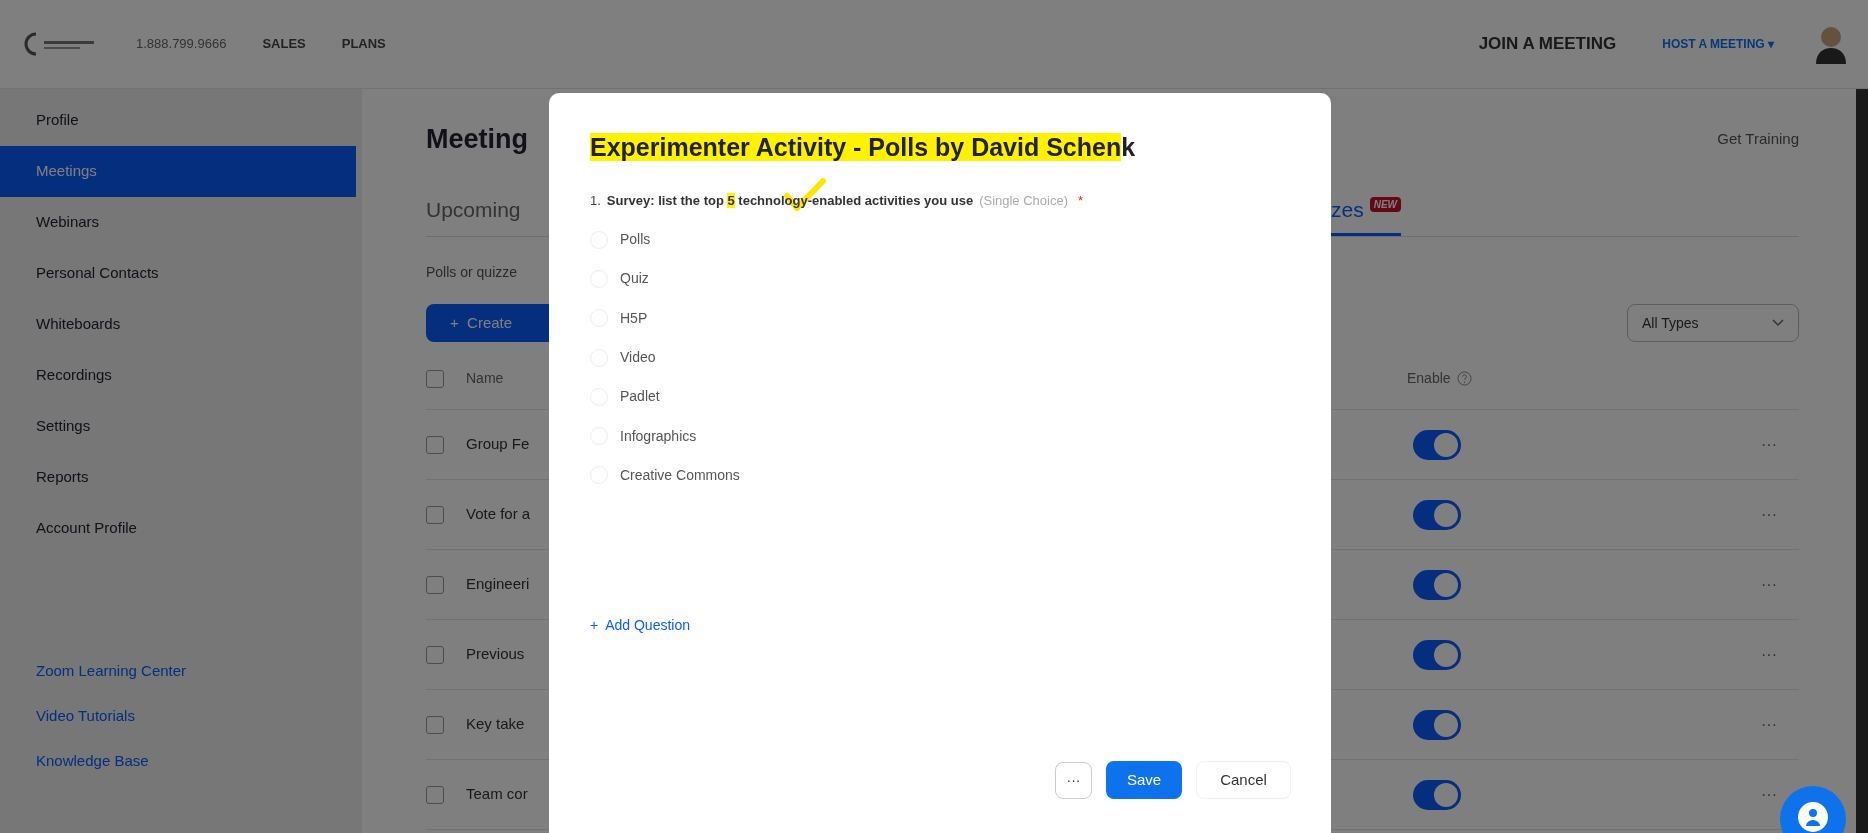 Image resolution: width=1868 pixels, height=833 pixels. Describe the element at coordinates (1713, 323) in the screenshot. I see `type-filter-dropdown: All Types` at that location.